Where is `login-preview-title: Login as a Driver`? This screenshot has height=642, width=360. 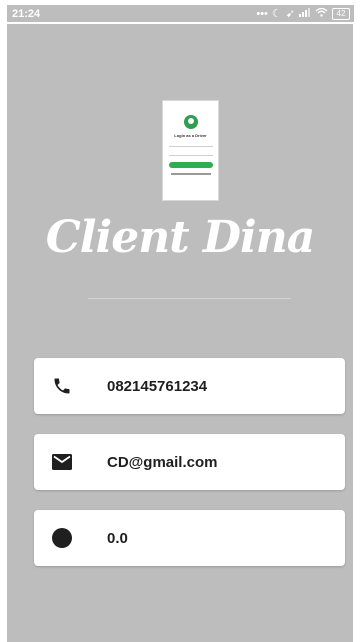
login-preview-title: Login as a Driver is located at coordinates (190, 135).